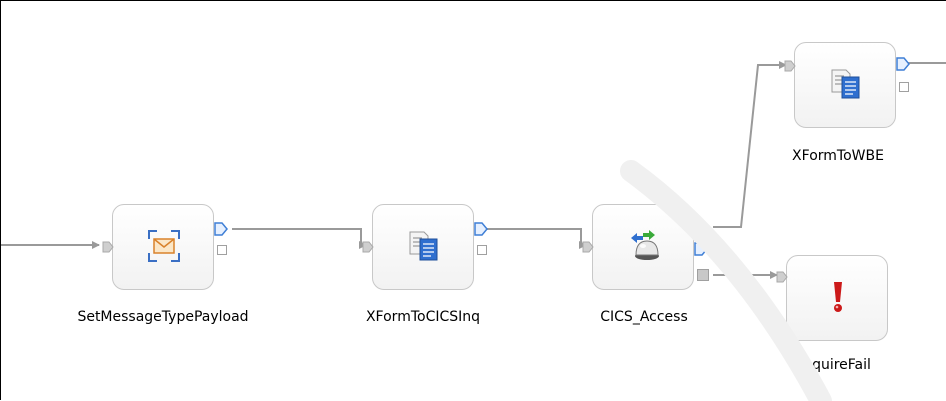 This screenshot has width=946, height=401. What do you see at coordinates (163, 317) in the screenshot?
I see `node-label-setmessagetypepayload: SetMessageTypePayload` at bounding box center [163, 317].